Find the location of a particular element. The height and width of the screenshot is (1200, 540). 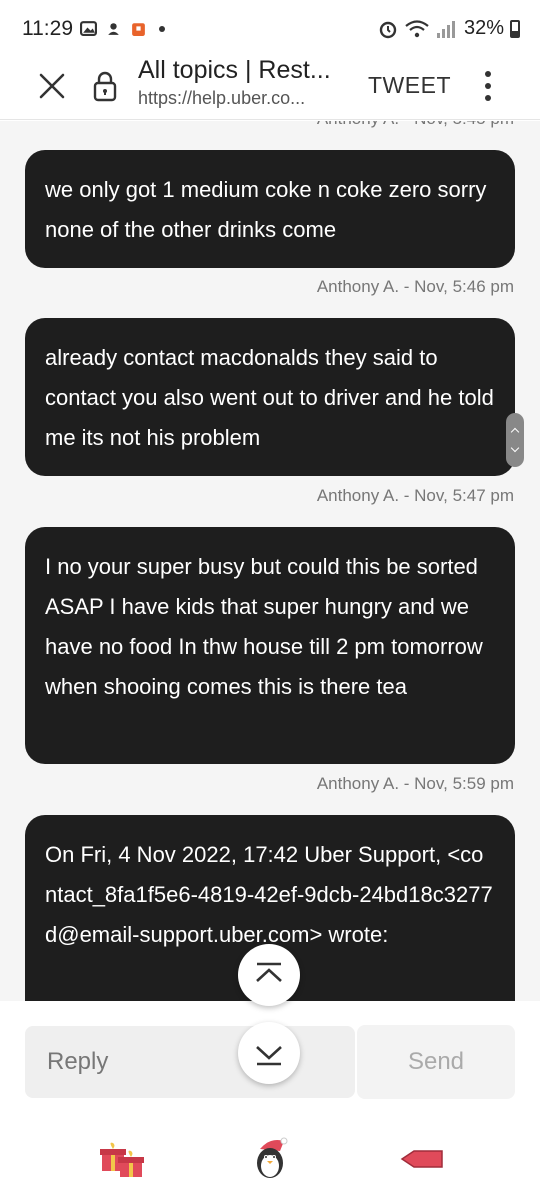

battery-icon is located at coordinates (515, 28).